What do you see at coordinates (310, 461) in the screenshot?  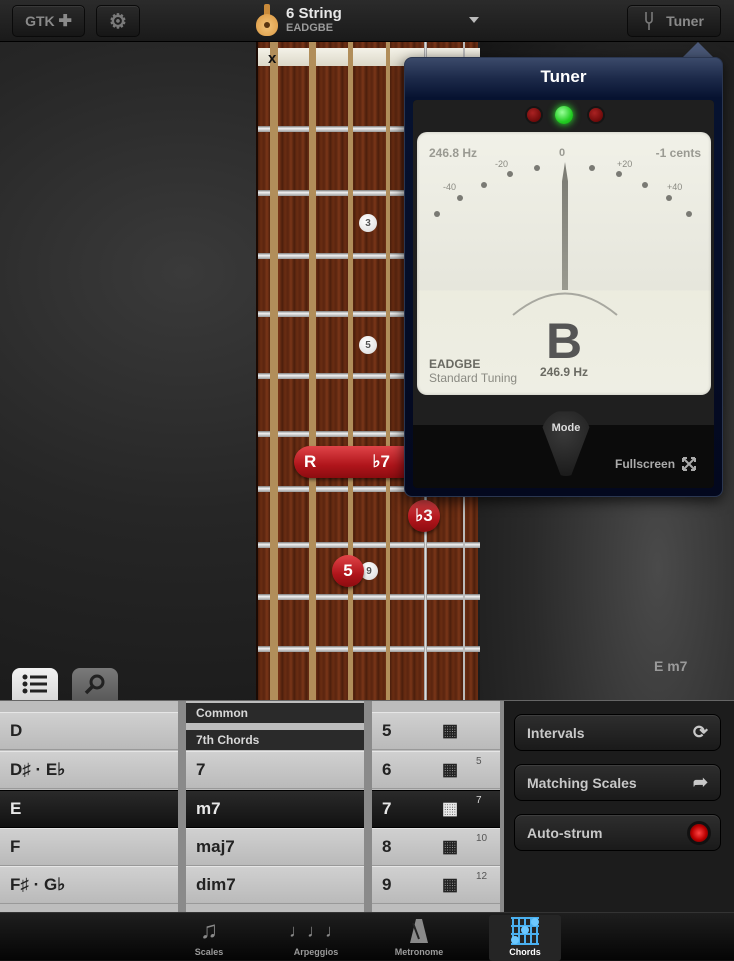 I see `root-label: R` at bounding box center [310, 461].